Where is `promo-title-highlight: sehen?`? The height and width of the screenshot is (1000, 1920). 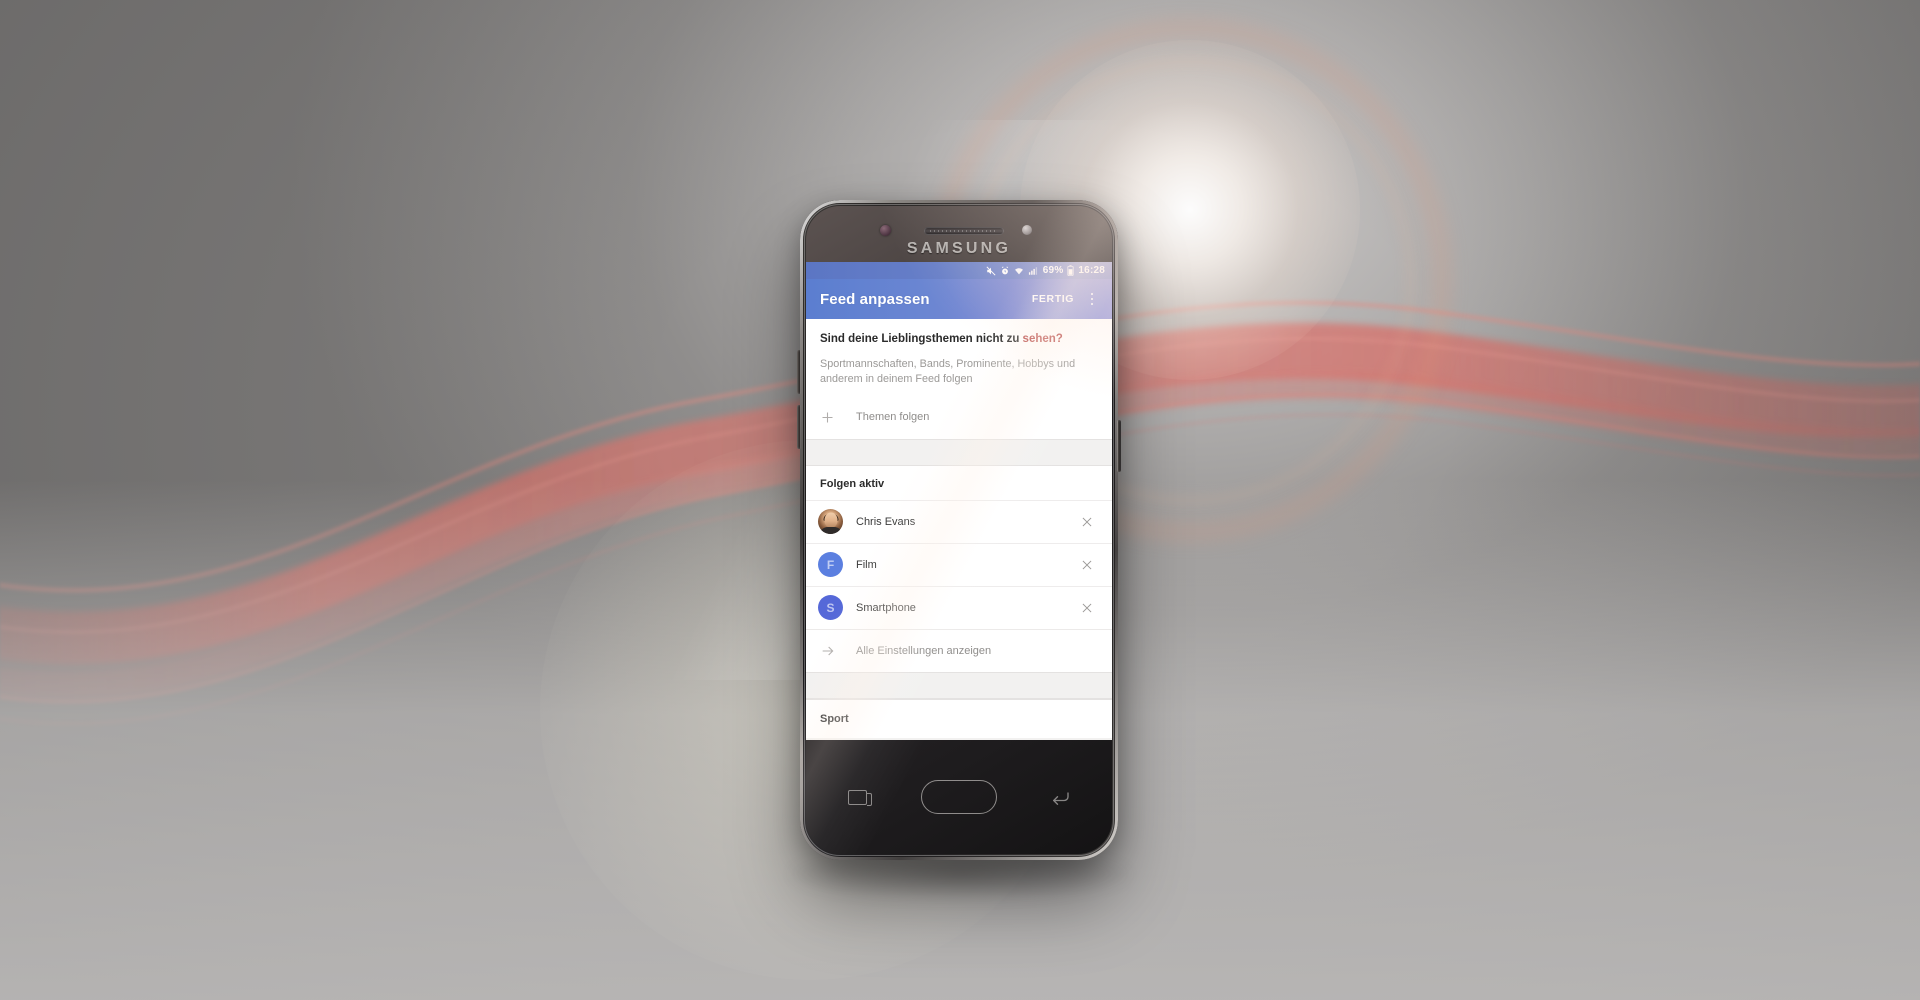 promo-title-highlight: sehen? is located at coordinates (1042, 339).